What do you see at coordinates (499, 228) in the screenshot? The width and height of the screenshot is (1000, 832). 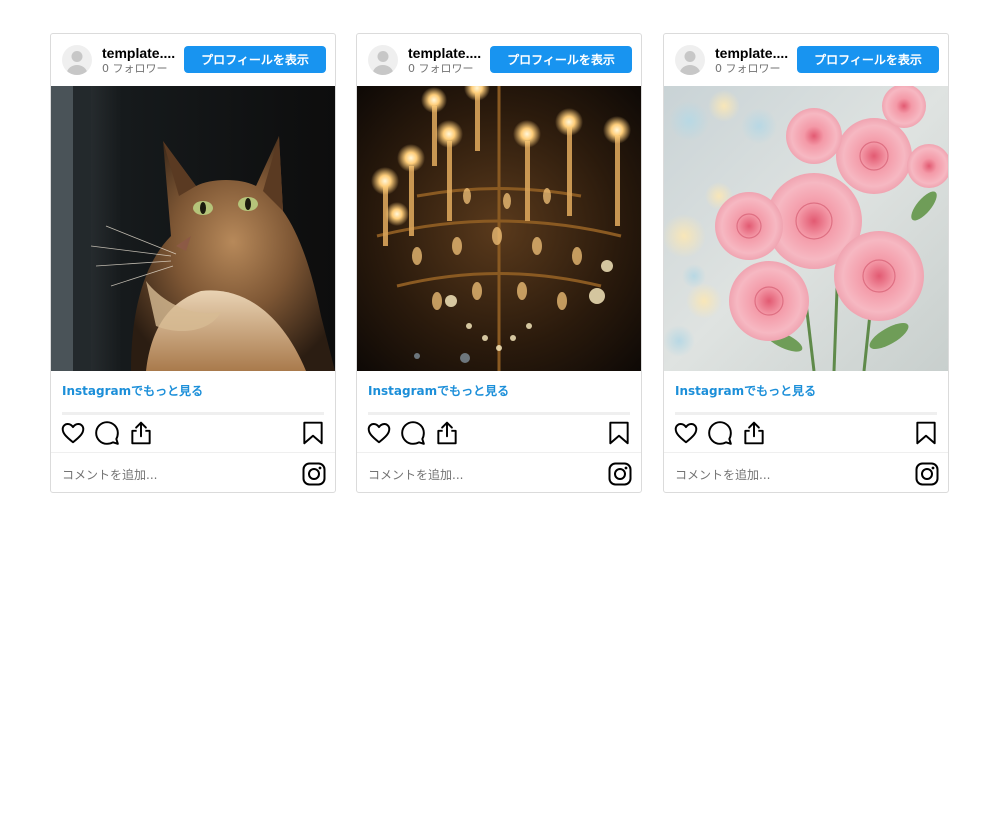 I see `post-photo-chandelier` at bounding box center [499, 228].